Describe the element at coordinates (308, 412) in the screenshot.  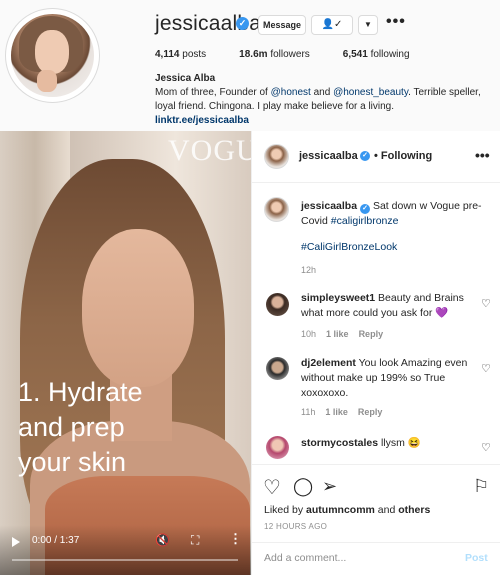
I see `comment-time: 11h` at that location.